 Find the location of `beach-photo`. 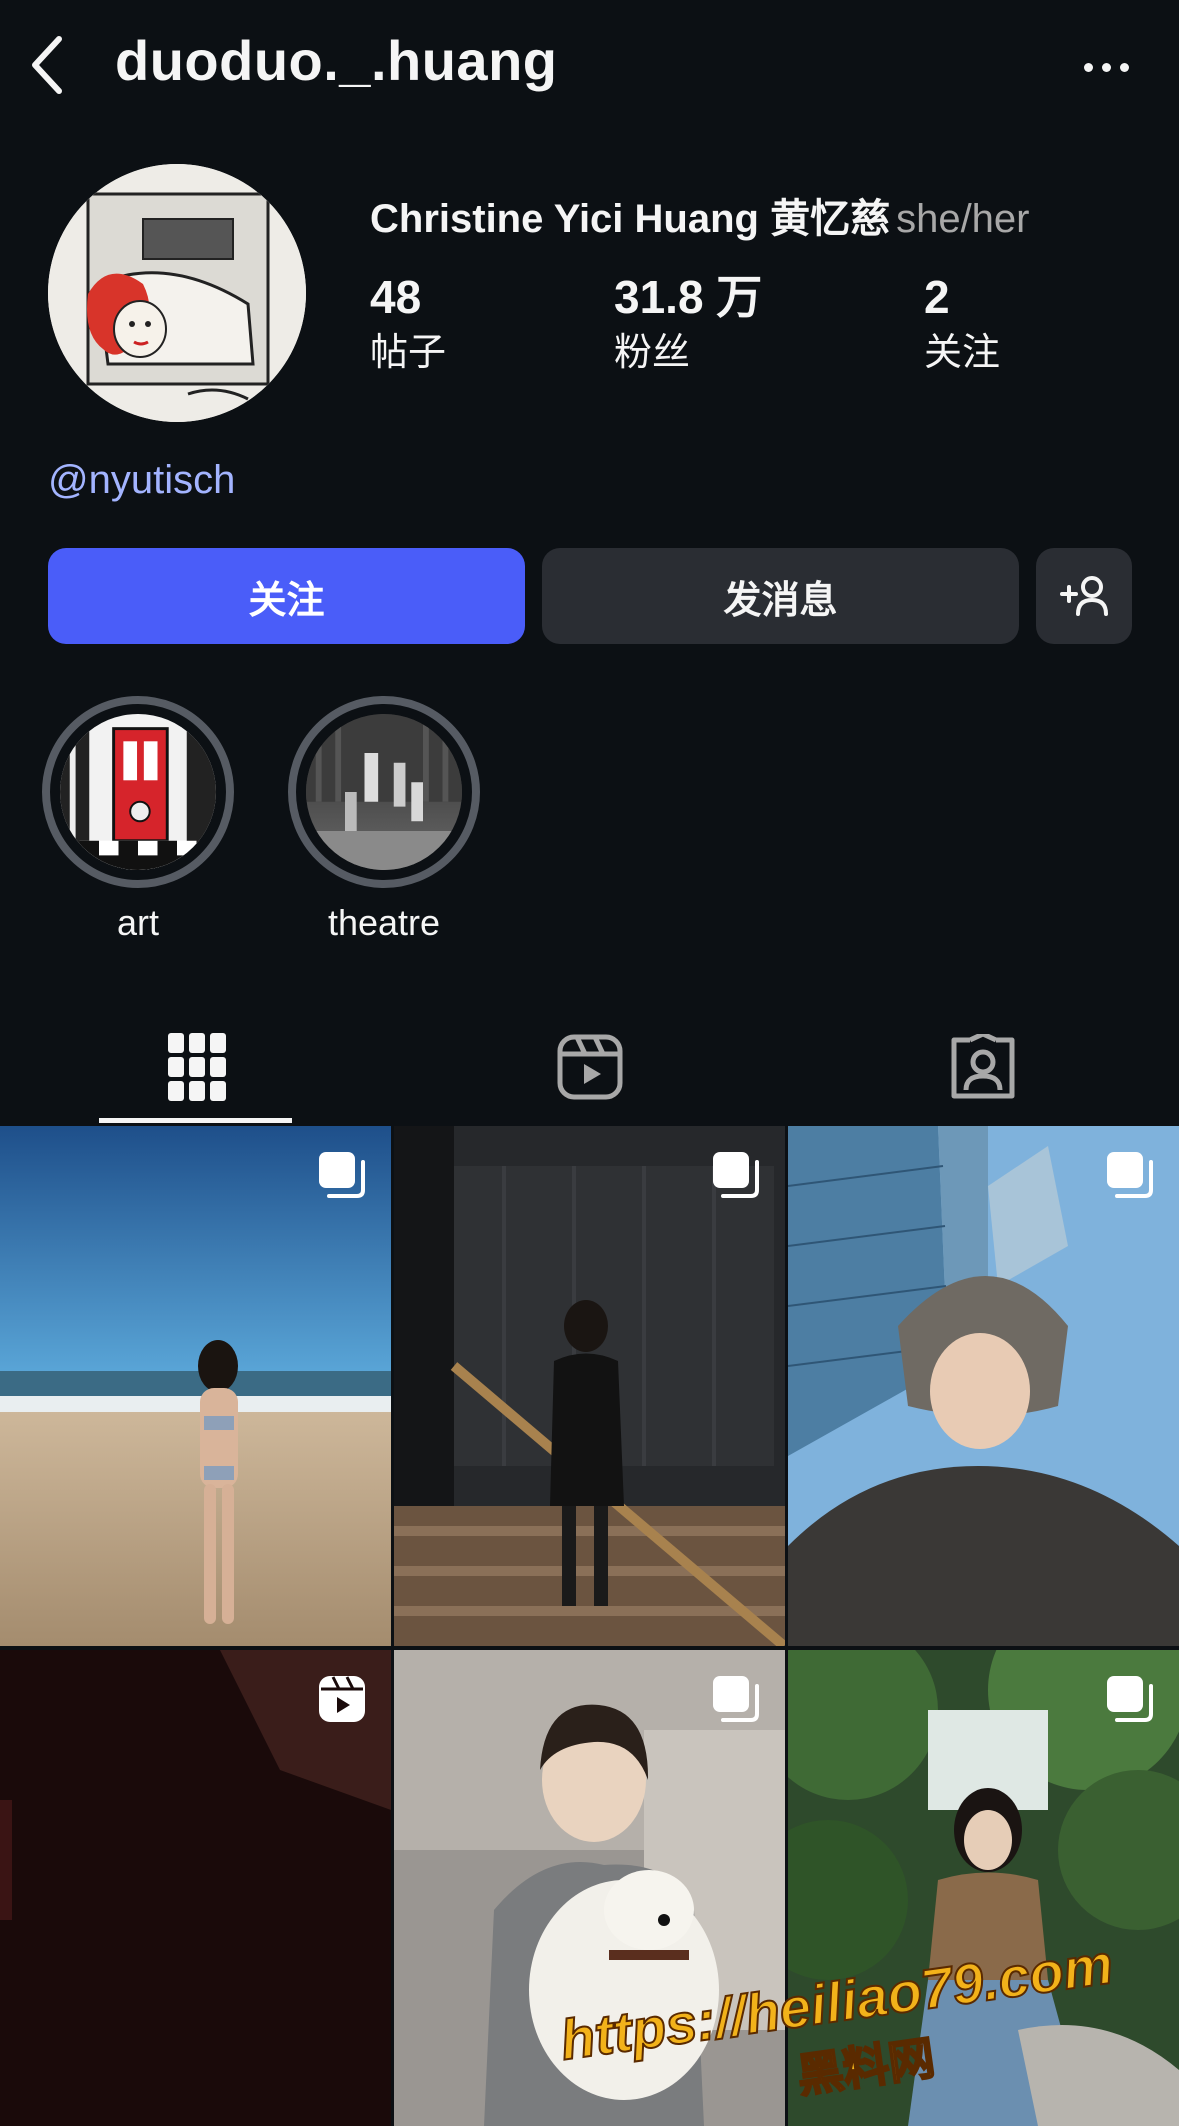

beach-photo is located at coordinates (195, 1386).